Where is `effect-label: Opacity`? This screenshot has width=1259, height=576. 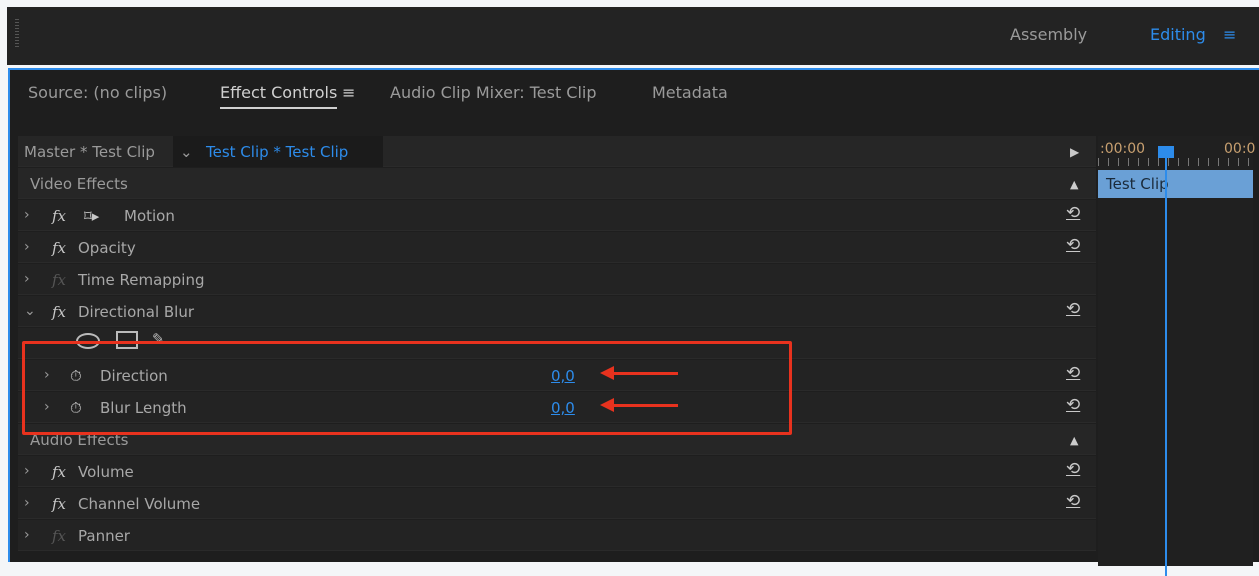 effect-label: Opacity is located at coordinates (107, 248).